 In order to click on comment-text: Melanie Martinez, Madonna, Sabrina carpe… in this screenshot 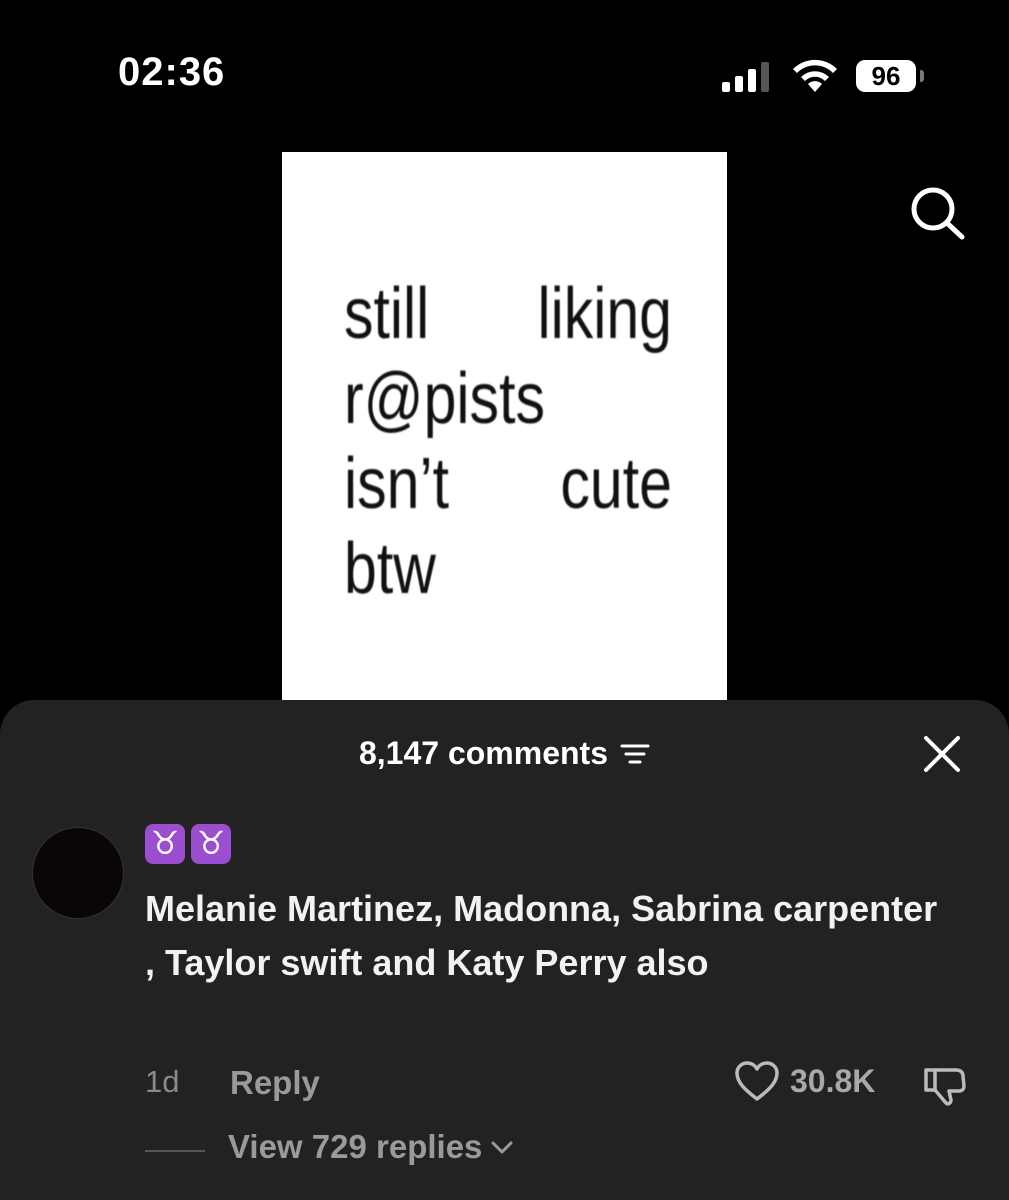, I will do `click(541, 935)`.